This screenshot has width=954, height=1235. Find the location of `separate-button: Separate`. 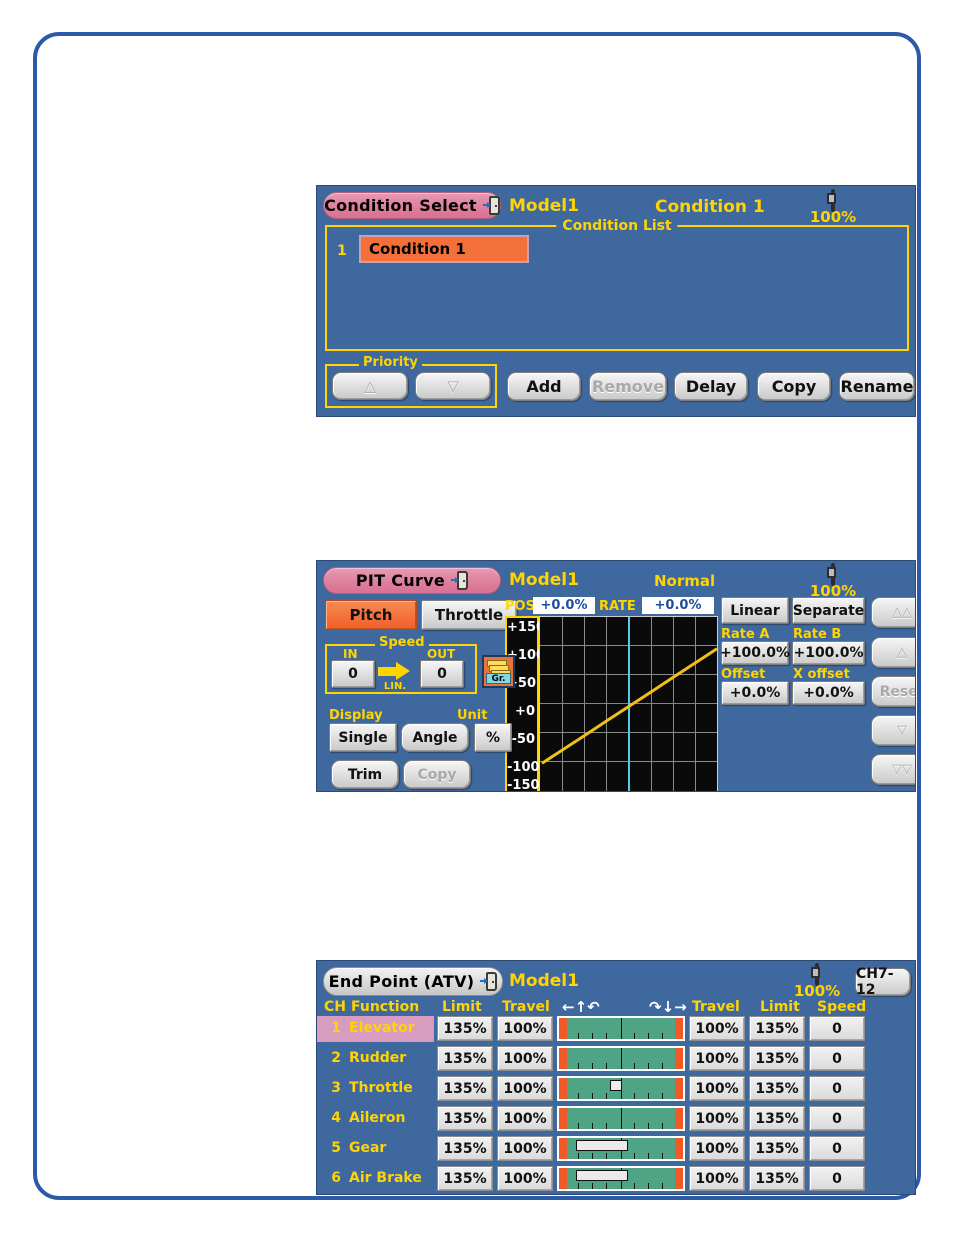

separate-button: Separate is located at coordinates (828, 610).